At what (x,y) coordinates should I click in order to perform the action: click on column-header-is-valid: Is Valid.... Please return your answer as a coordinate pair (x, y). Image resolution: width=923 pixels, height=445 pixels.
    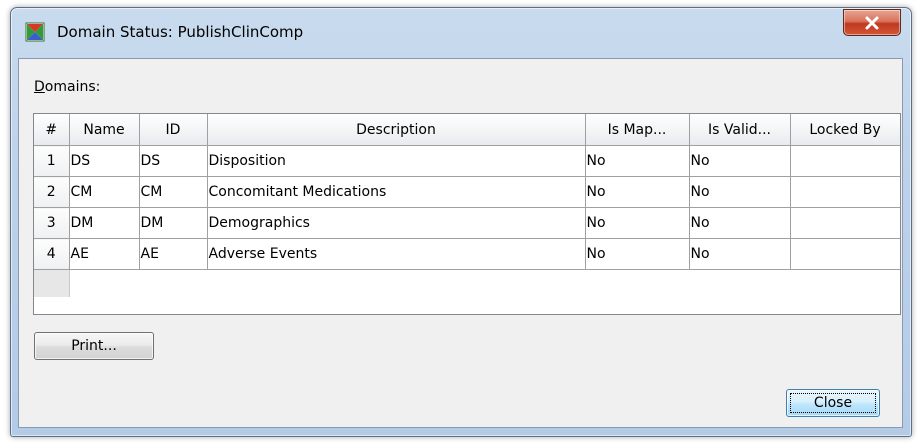
    Looking at the image, I should click on (739, 130).